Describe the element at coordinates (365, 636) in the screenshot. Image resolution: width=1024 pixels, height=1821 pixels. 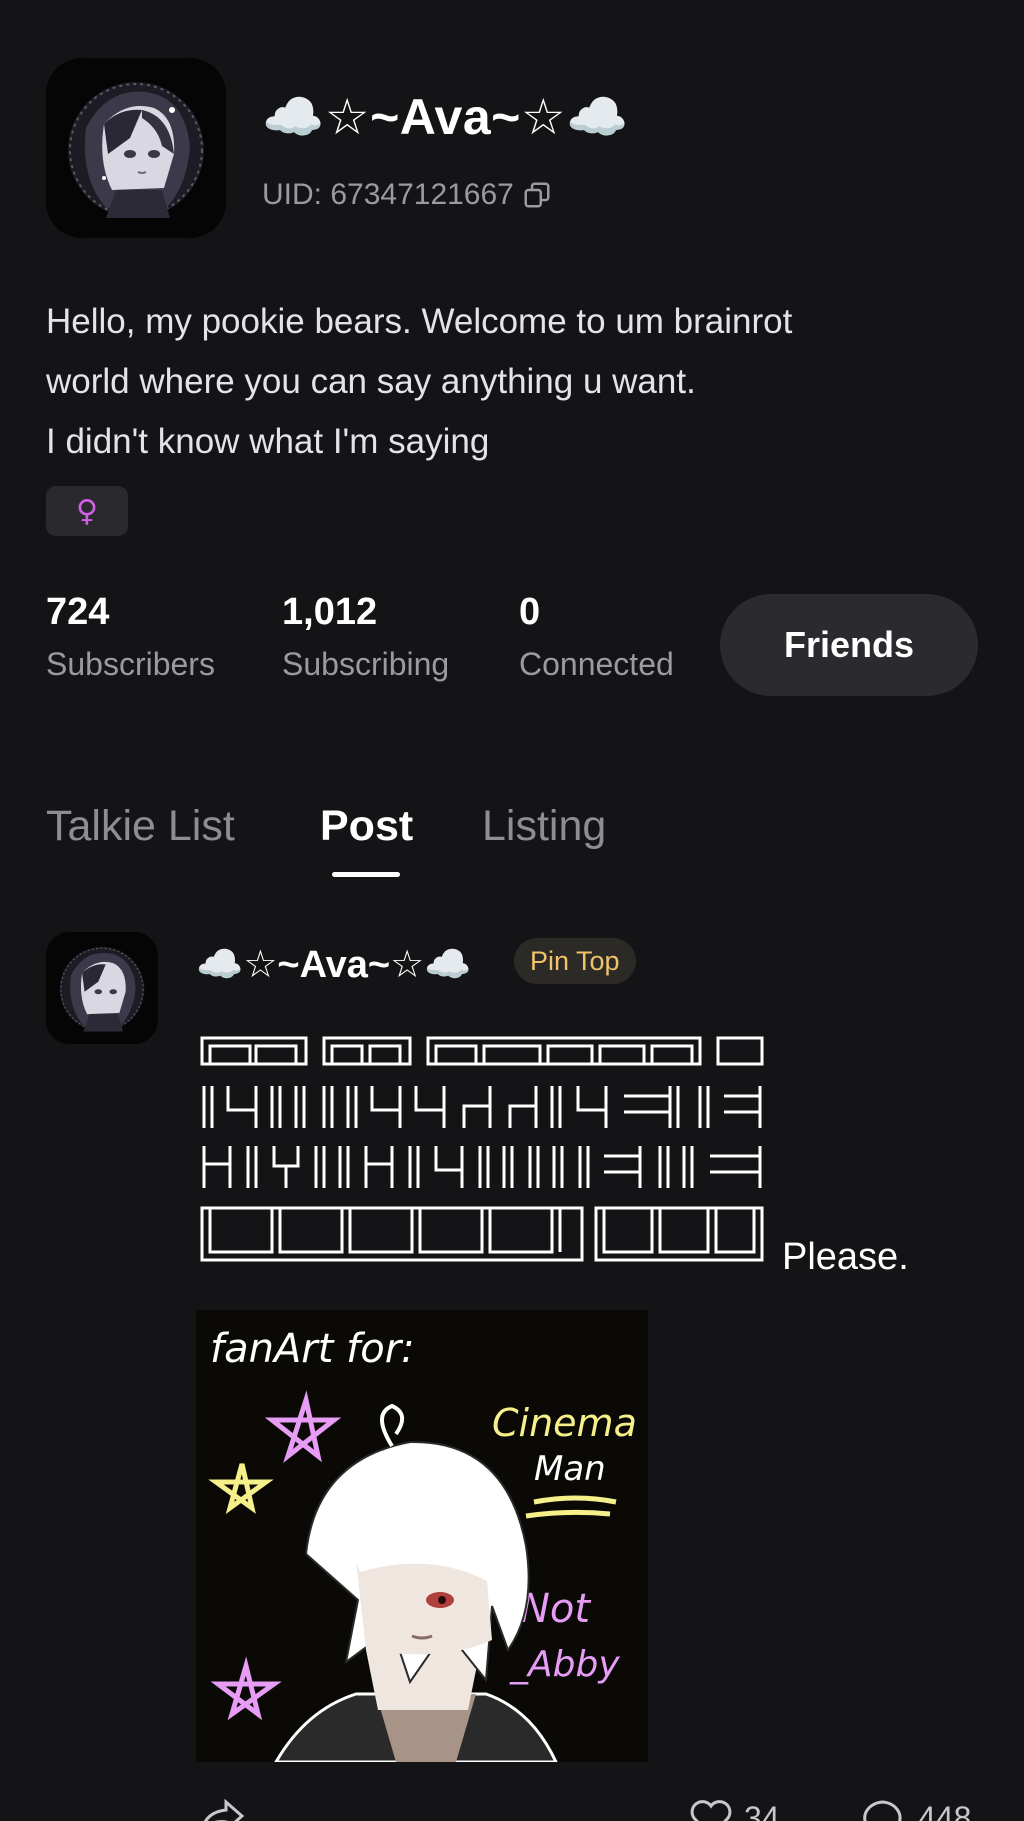
I see `stat-subscribing: 1,012 Subscribing` at that location.